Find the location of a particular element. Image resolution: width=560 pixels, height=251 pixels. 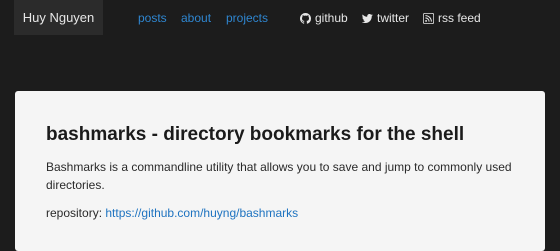

github-link: github is located at coordinates (324, 18).